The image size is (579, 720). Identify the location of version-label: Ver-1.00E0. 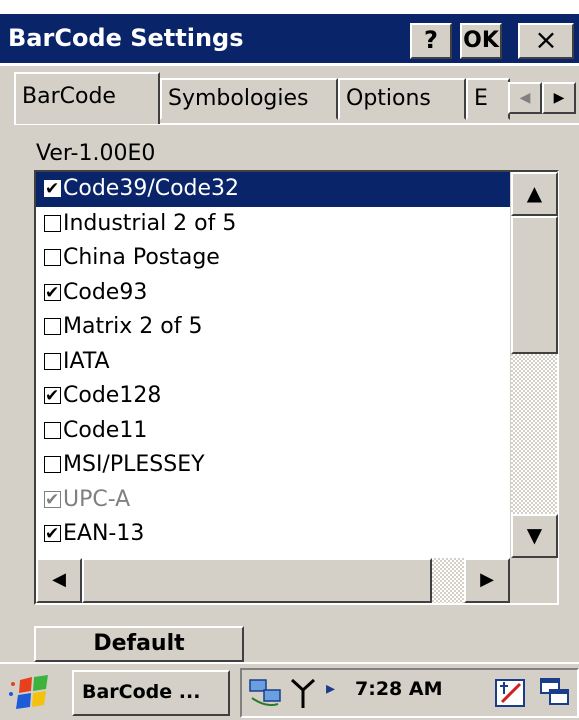
(96, 153).